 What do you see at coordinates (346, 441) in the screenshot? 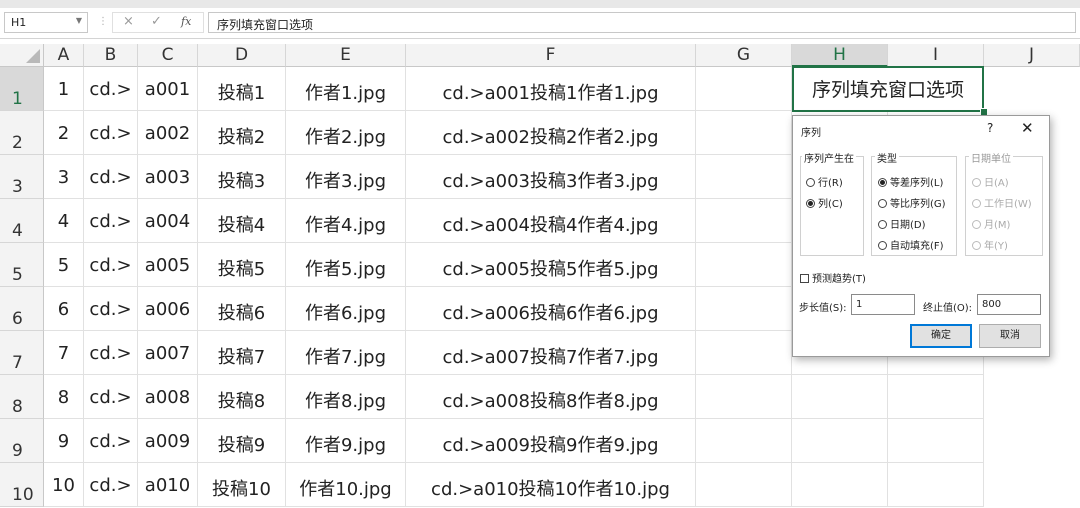
I see `cell-e9: 作者9.jpg` at bounding box center [346, 441].